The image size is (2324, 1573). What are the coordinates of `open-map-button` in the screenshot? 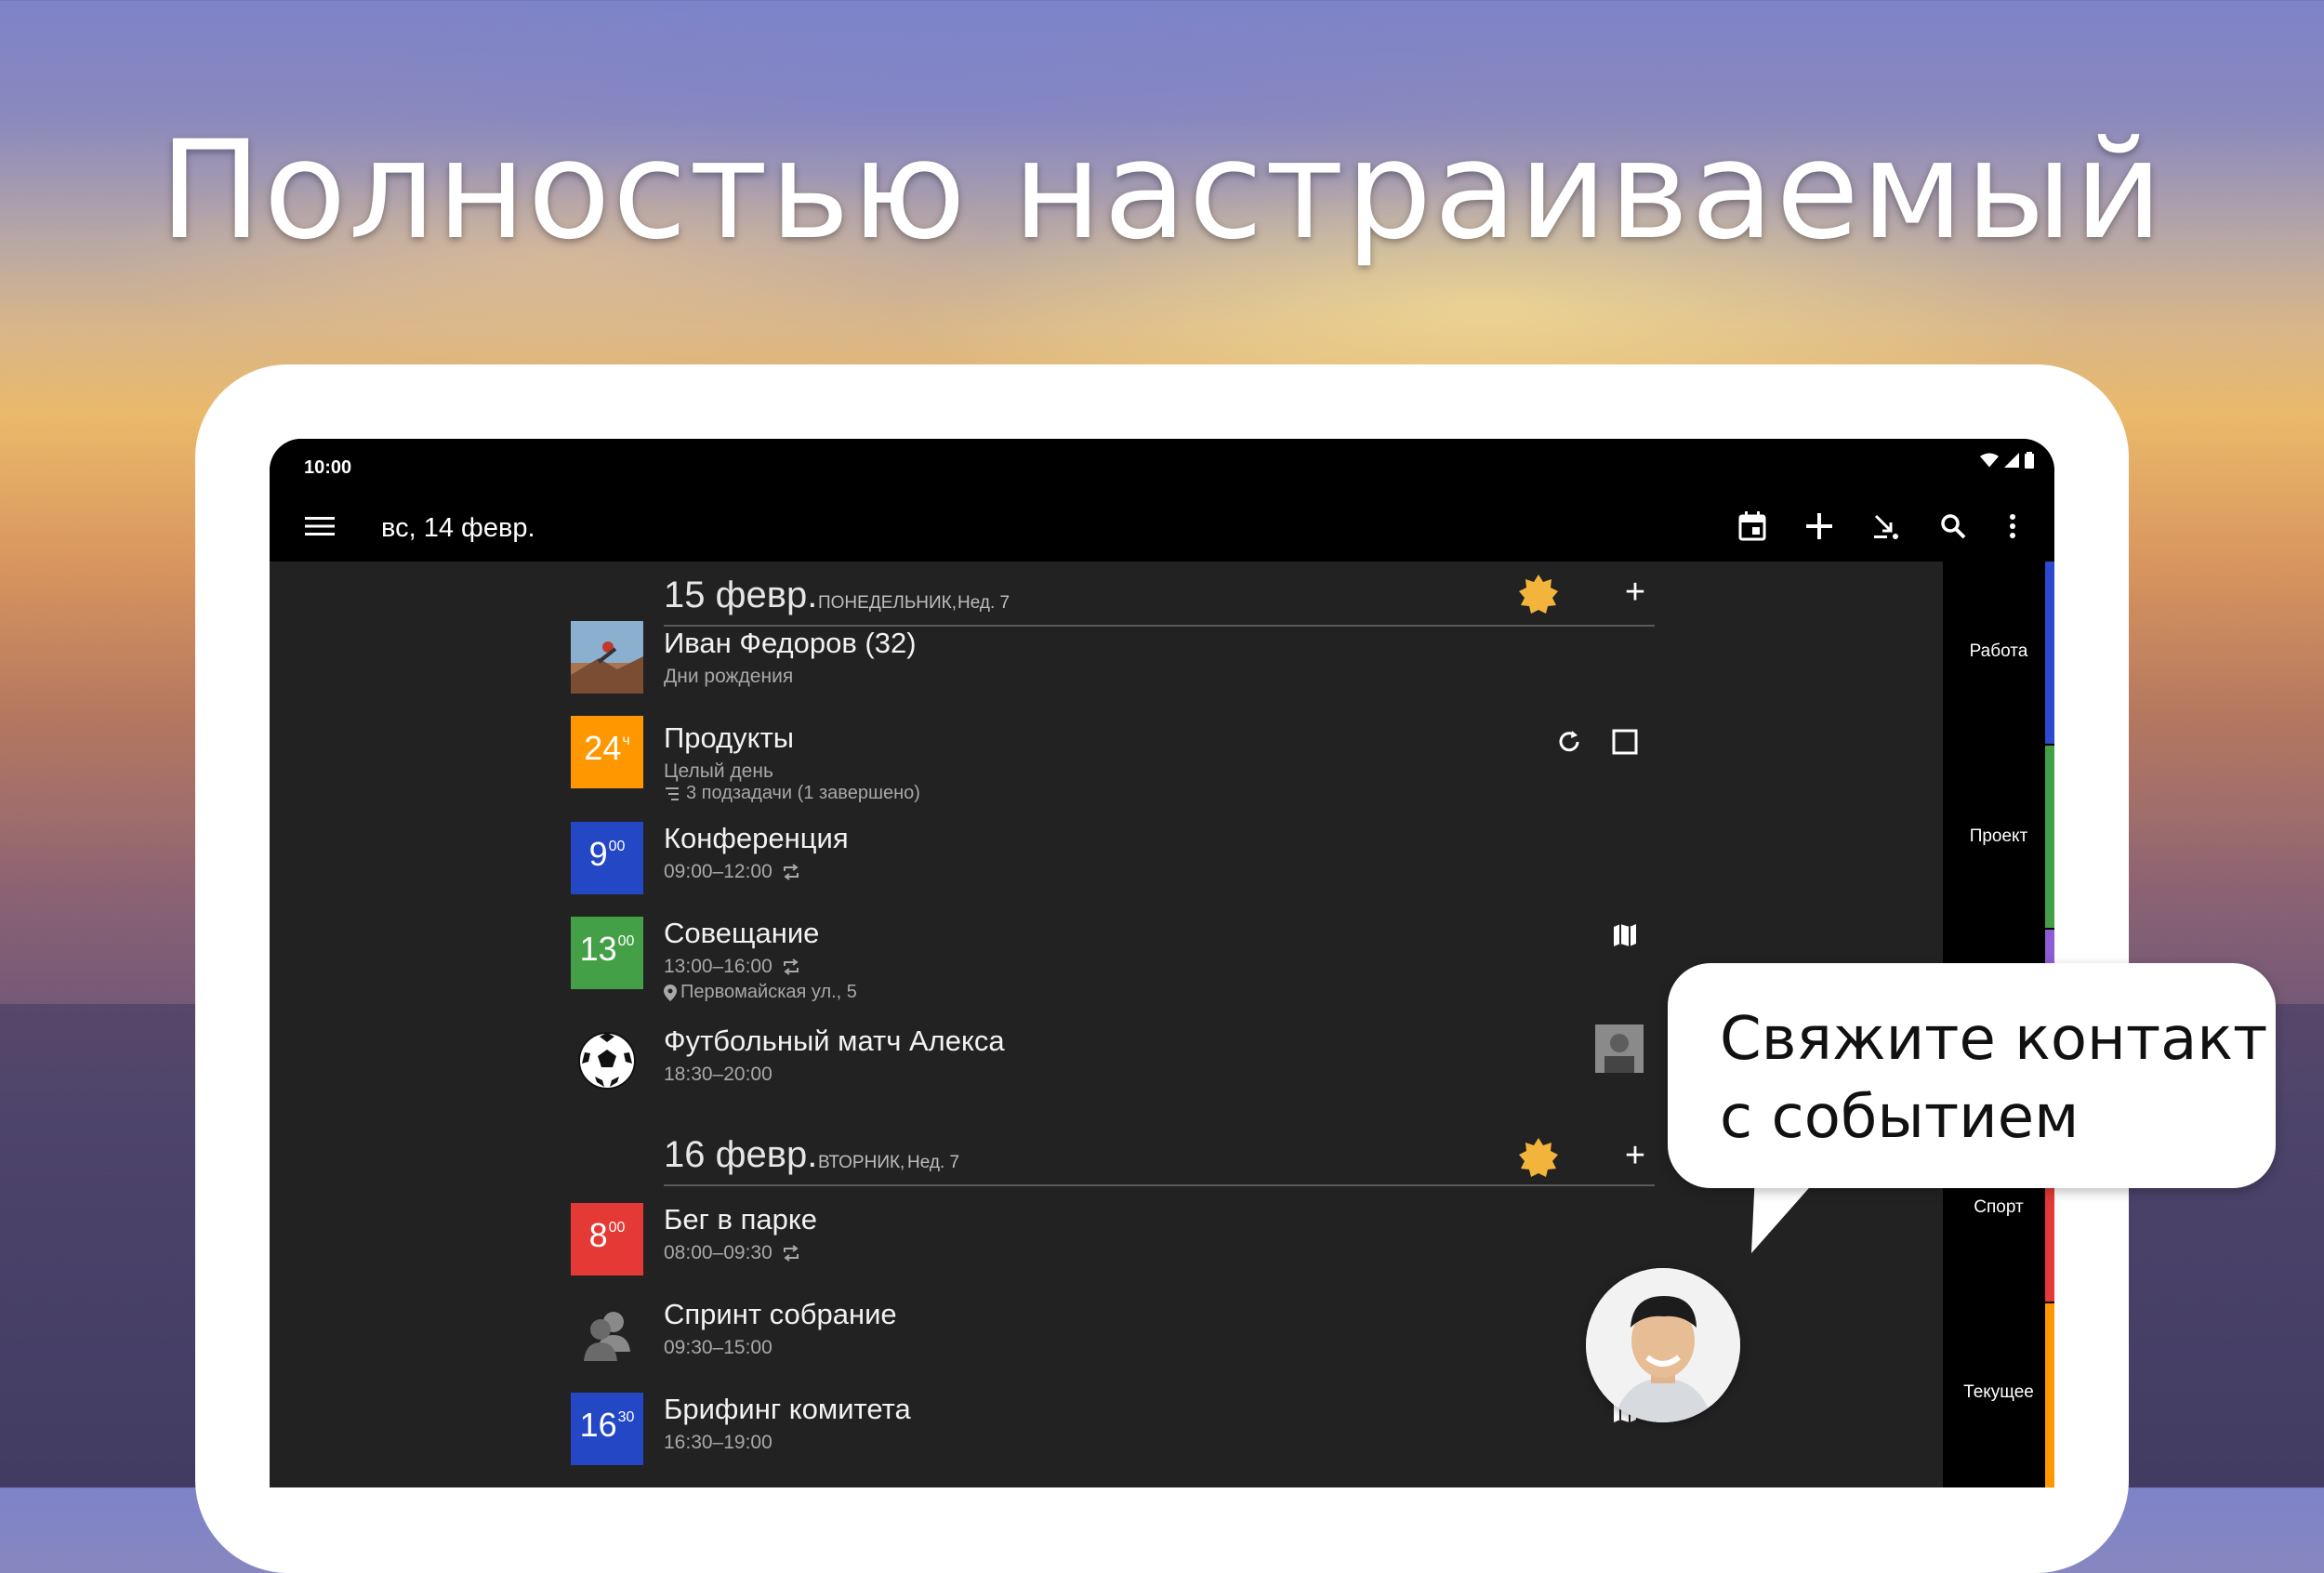 It's located at (1625, 936).